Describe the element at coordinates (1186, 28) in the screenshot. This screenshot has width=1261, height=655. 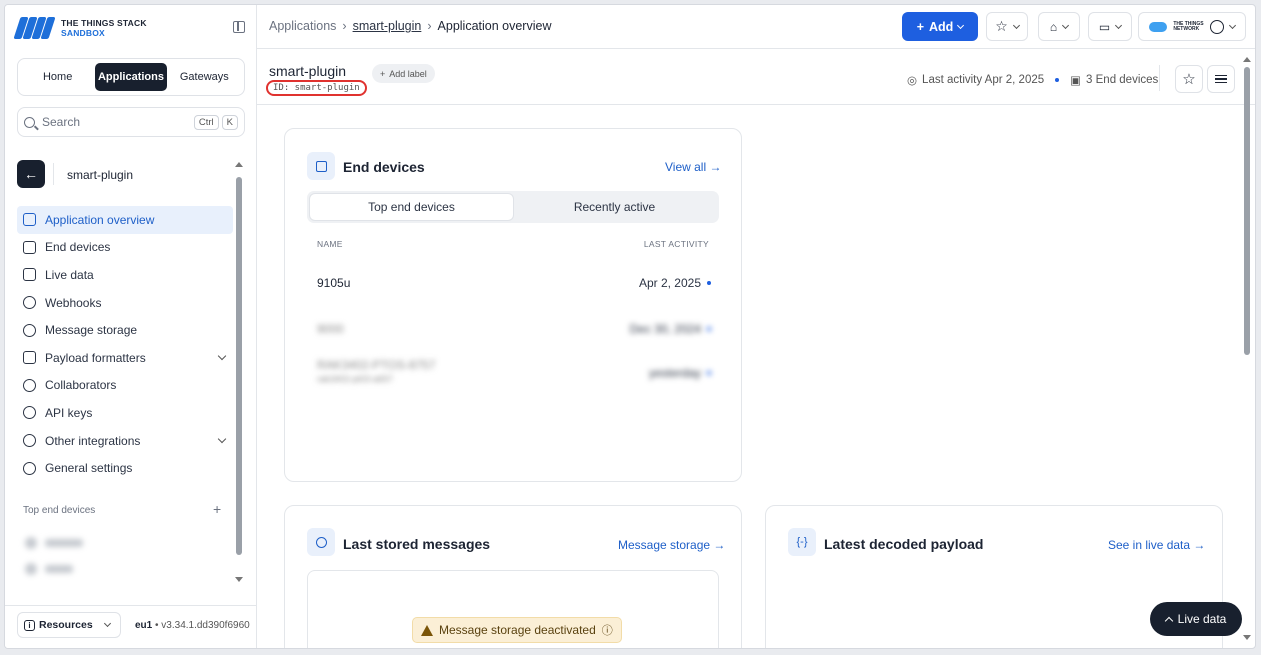
I see `ttn-line2: NETWORK` at that location.